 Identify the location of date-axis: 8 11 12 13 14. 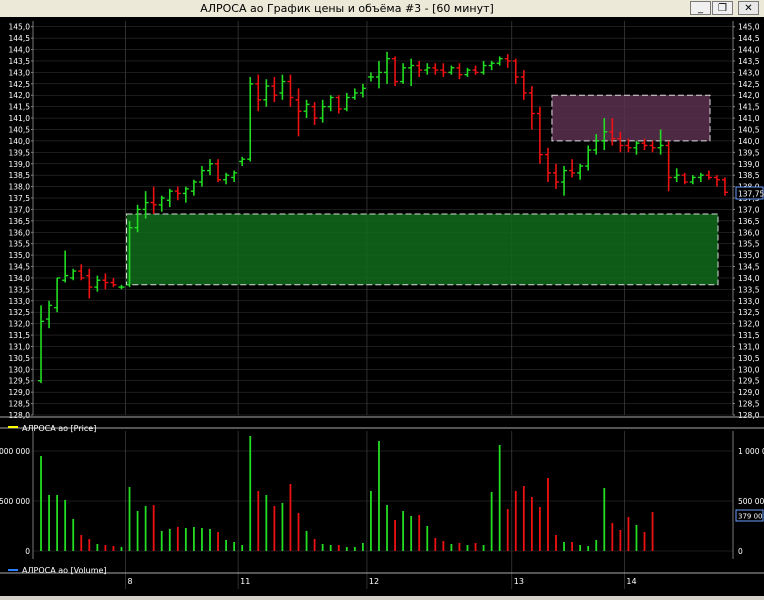
(382, 581).